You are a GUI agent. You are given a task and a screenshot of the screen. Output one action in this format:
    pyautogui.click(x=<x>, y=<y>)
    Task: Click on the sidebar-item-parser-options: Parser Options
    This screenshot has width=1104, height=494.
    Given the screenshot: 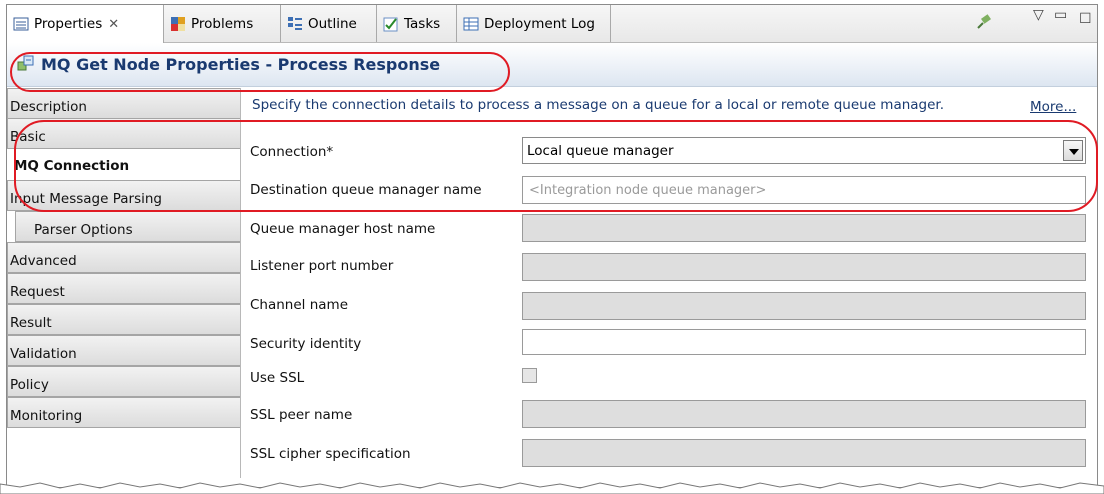 What is the action you would take?
    pyautogui.click(x=128, y=226)
    